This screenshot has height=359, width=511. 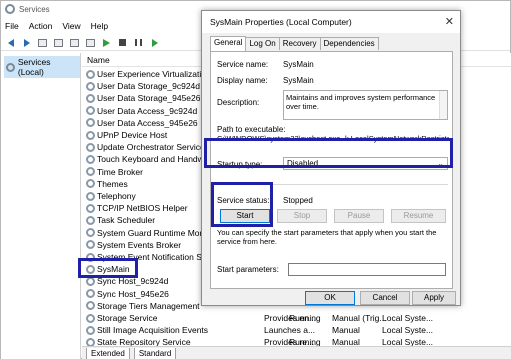 I want to click on tab-standard: Standard, so click(x=155, y=353).